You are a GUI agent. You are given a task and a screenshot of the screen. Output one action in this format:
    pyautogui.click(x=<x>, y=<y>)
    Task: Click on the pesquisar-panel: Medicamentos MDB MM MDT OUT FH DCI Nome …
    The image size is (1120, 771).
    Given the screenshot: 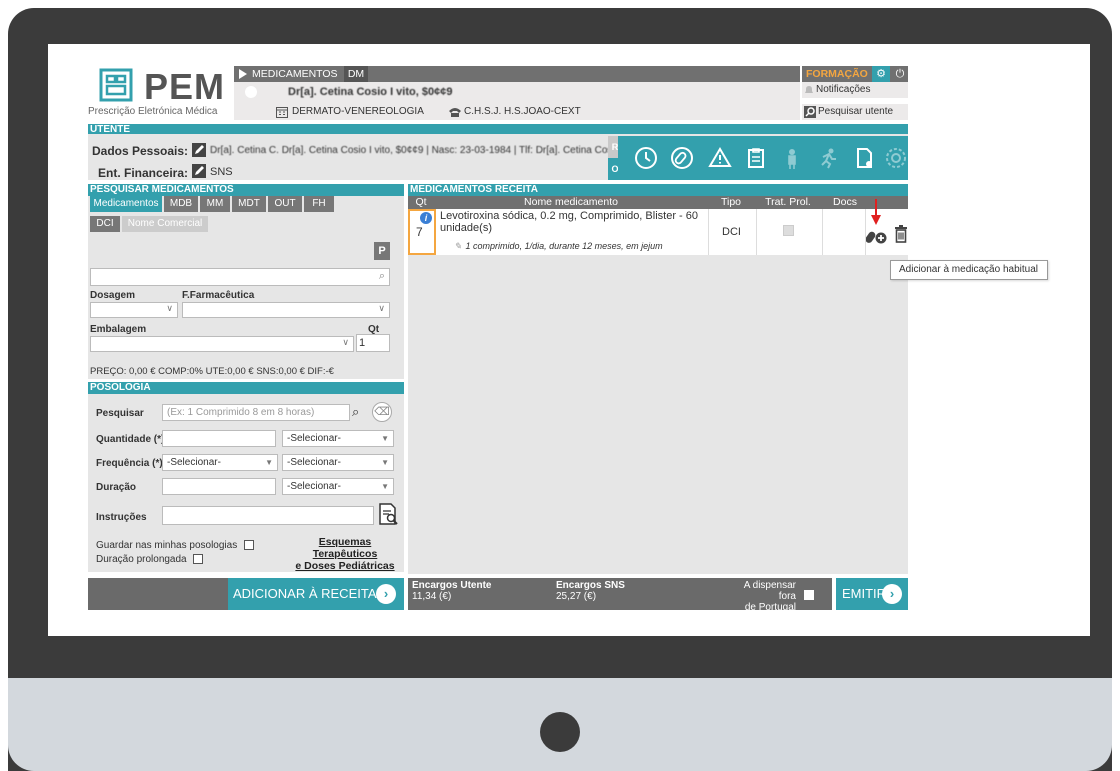 What is the action you would take?
    pyautogui.click(x=246, y=287)
    